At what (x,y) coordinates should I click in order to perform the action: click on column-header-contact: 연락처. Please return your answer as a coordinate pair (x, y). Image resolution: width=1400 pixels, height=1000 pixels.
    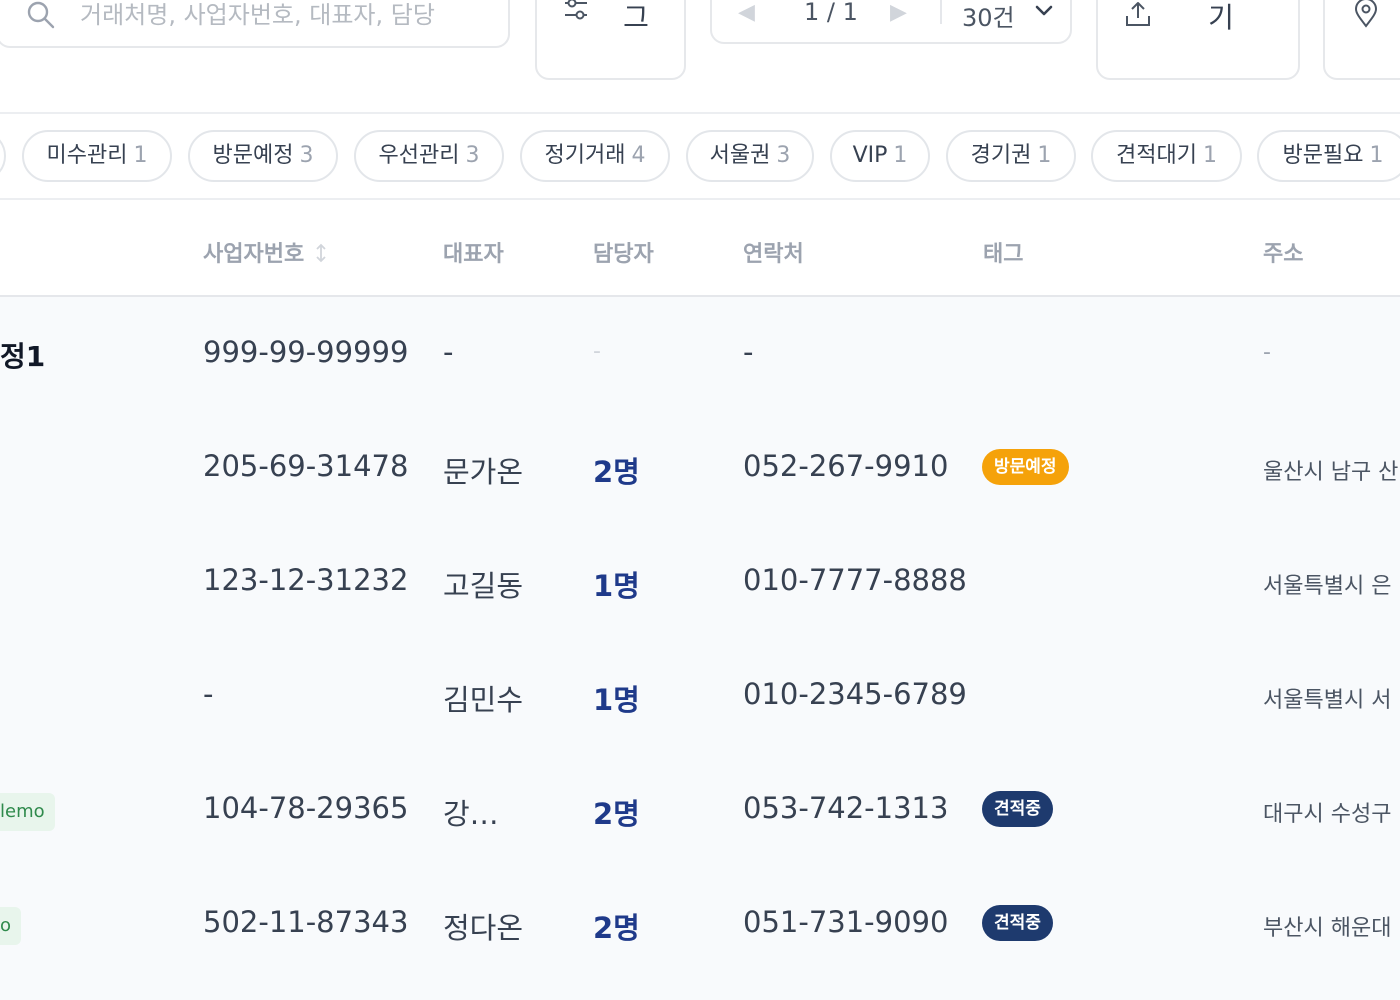
    Looking at the image, I should click on (773, 252).